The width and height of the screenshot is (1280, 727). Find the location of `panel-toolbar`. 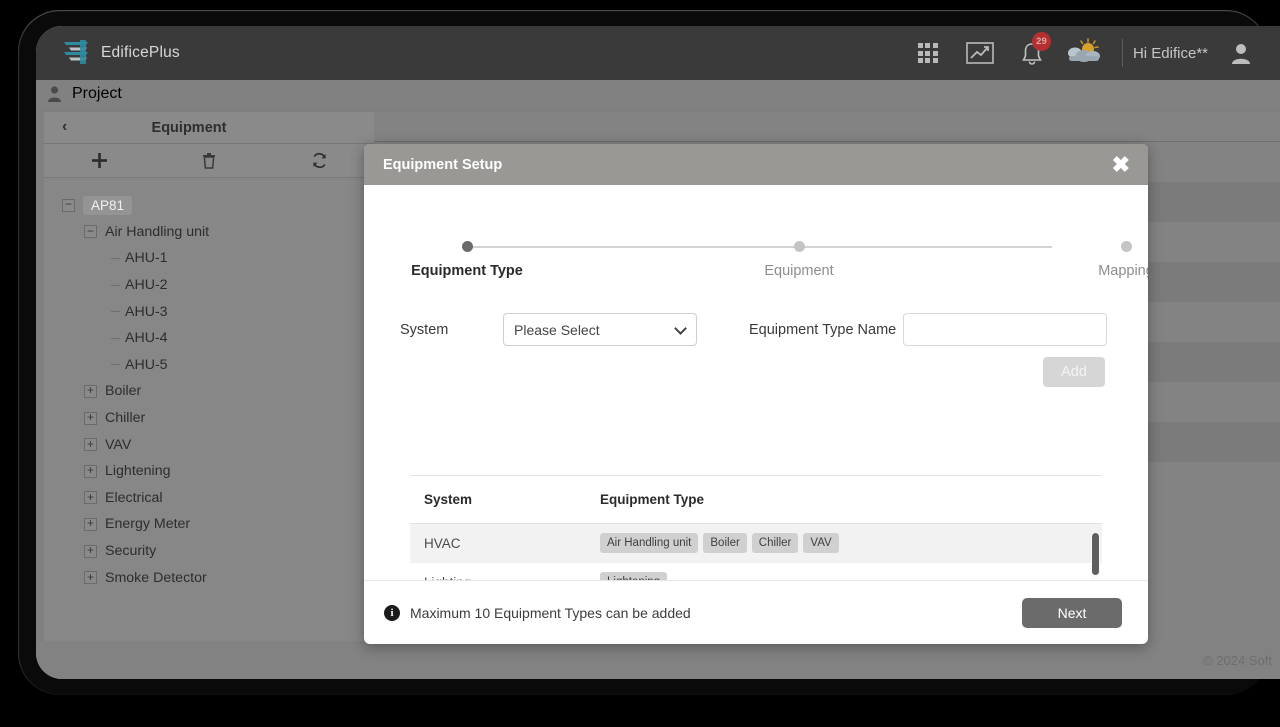

panel-toolbar is located at coordinates (209, 161).